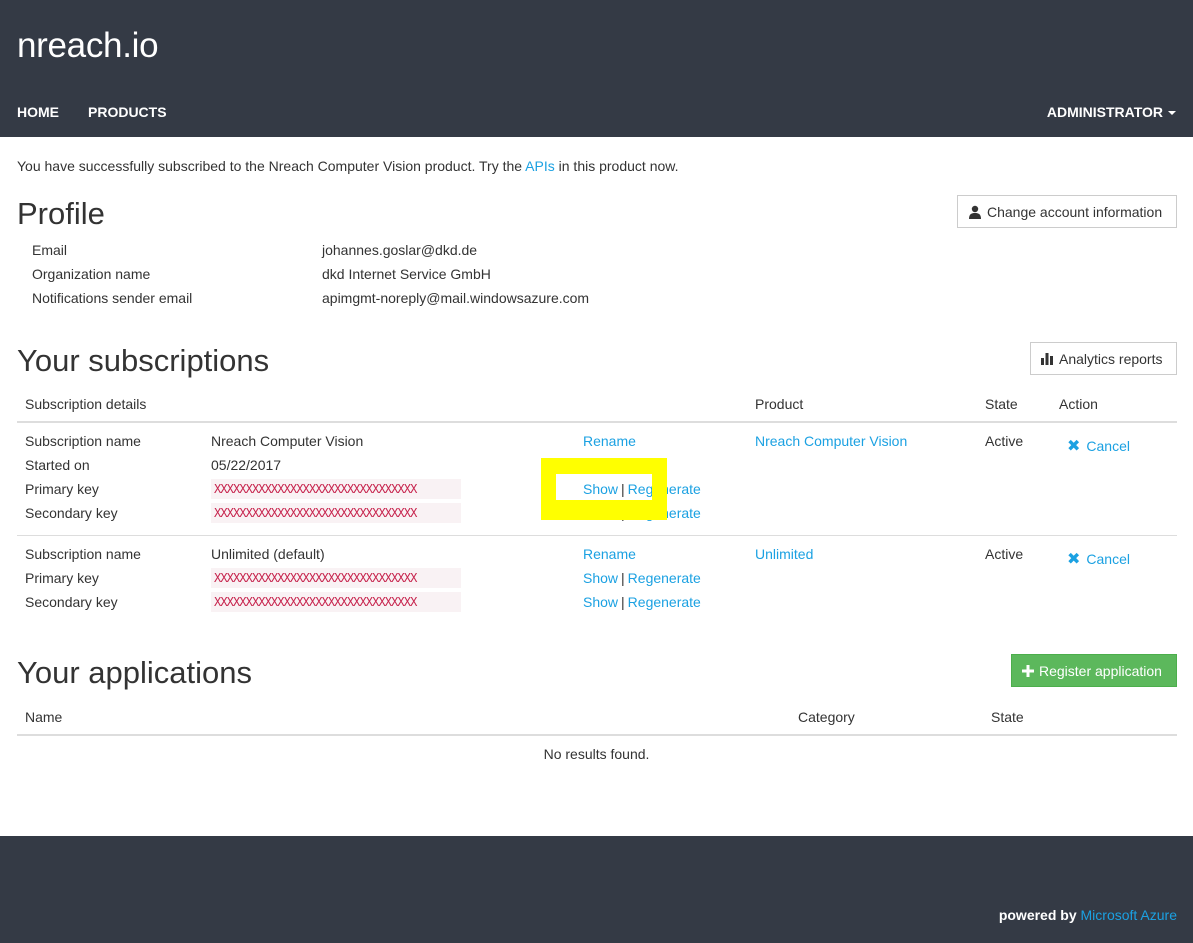 This screenshot has width=1193, height=943. I want to click on col-app-name: Name, so click(44, 717).